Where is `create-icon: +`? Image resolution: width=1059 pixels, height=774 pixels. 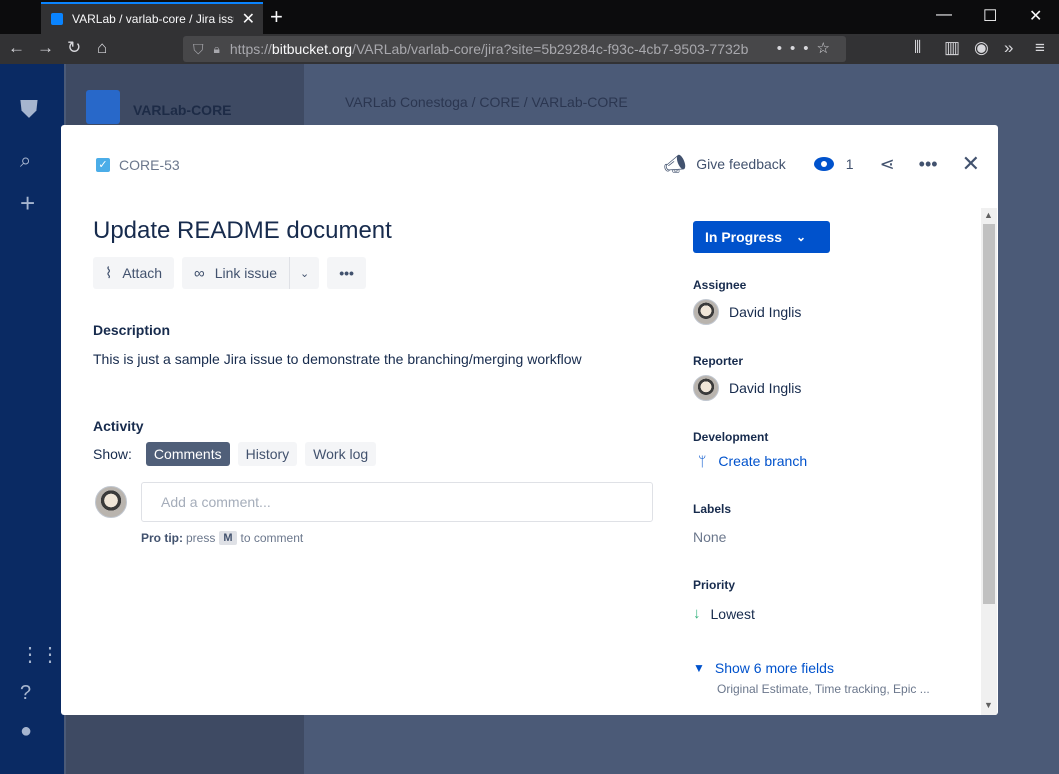 create-icon: + is located at coordinates (28, 203).